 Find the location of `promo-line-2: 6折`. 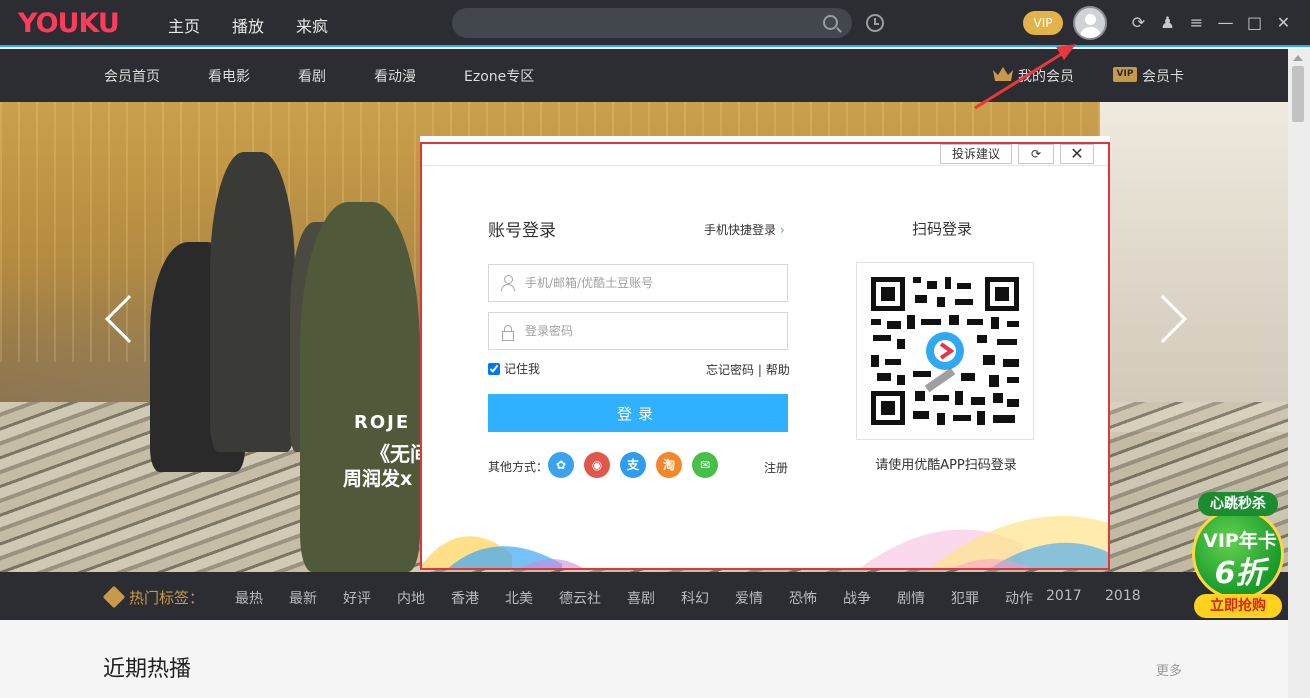

promo-line-2: 6折 is located at coordinates (1240, 573).